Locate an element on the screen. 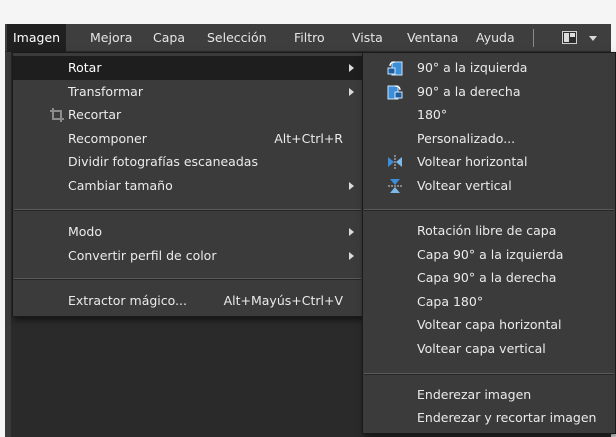 This screenshot has width=616, height=437. menu-item-layer-flip-horizontal: Voltear capa horizontal is located at coordinates (489, 325).